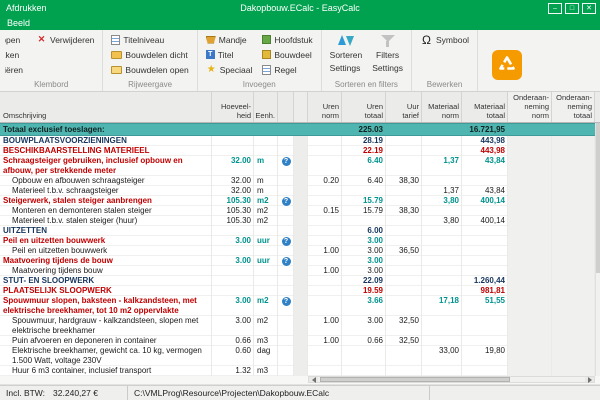  I want to click on ribbon-button-speciaal: ★ Speciaal, so click(229, 69).